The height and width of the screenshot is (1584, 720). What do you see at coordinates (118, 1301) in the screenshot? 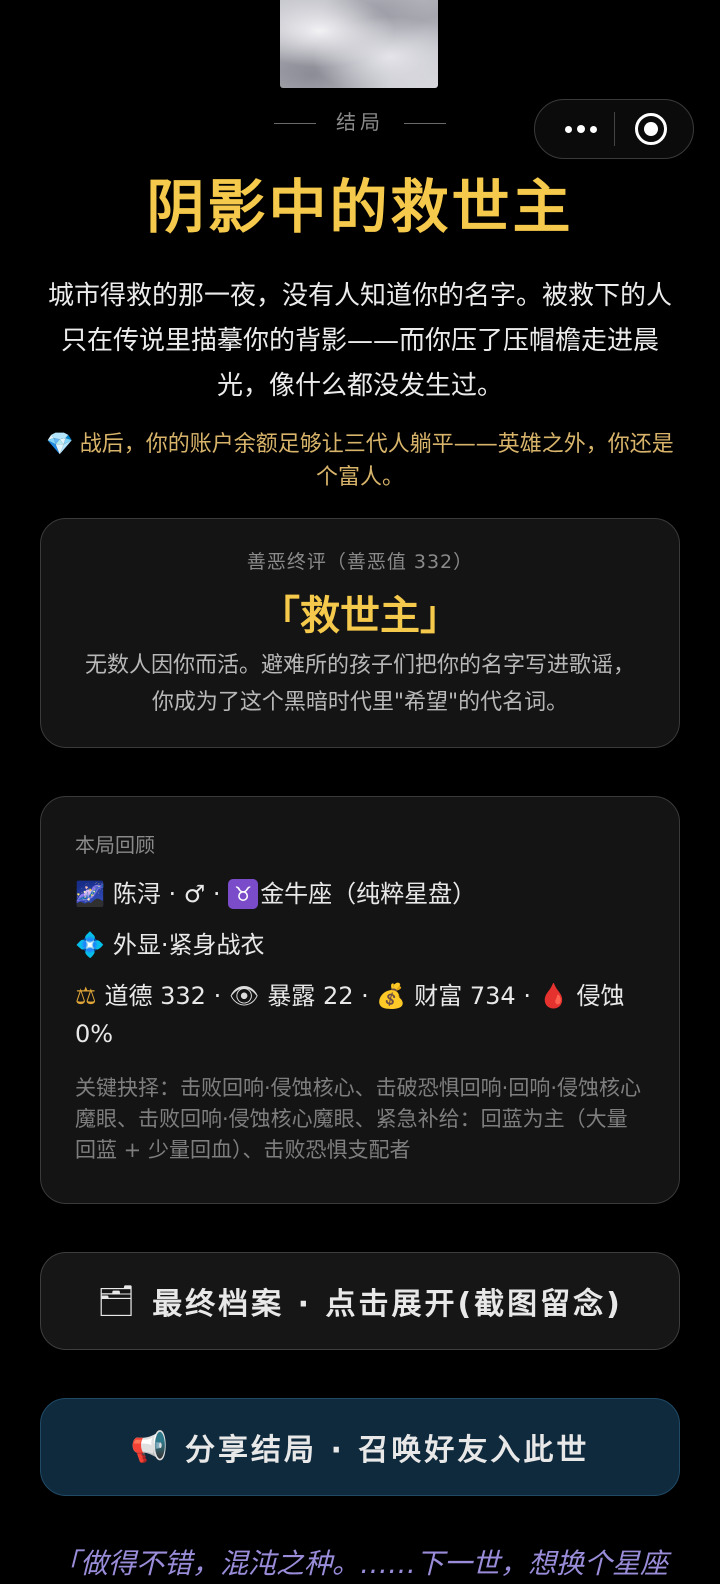
I see `file-cabinet-icon: 🗂` at bounding box center [118, 1301].